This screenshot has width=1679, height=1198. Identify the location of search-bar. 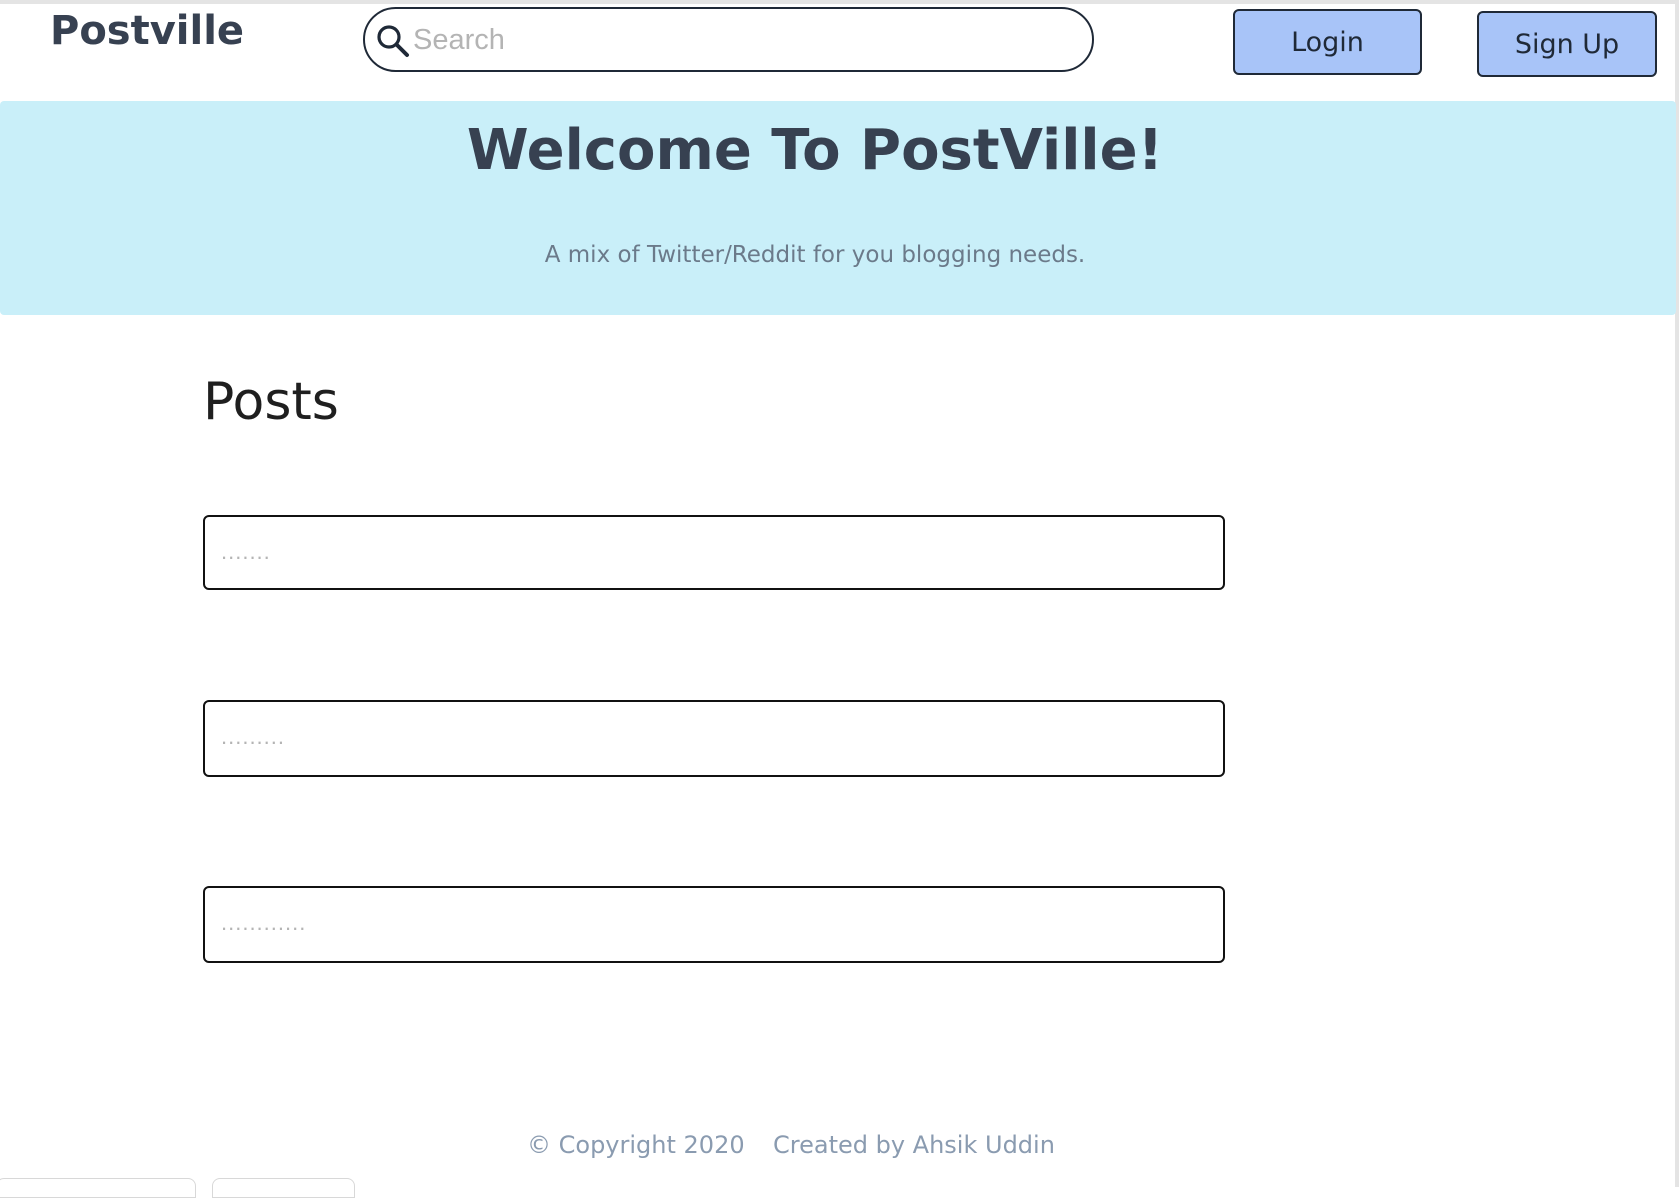
(728, 39).